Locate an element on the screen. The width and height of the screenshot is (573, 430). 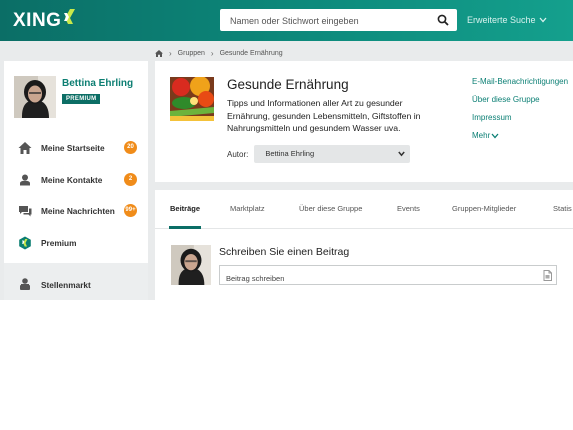
breadcrumb: › Gruppen › Gesunde Ernährung is located at coordinates (219, 53).